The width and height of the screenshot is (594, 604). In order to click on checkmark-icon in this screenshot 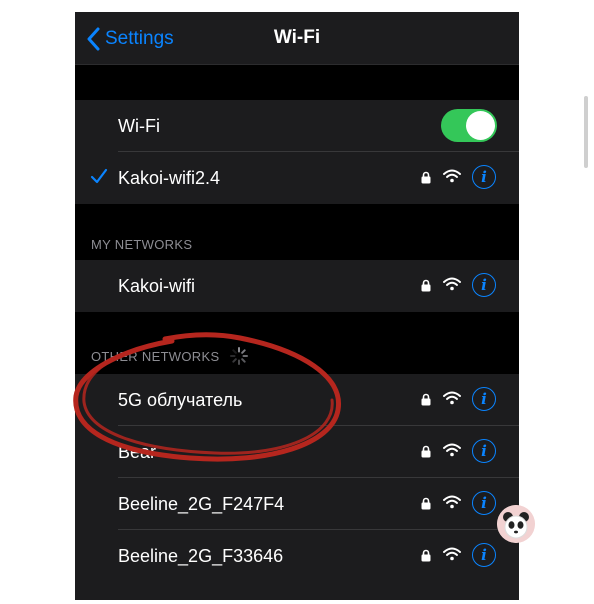, I will do `click(99, 176)`.